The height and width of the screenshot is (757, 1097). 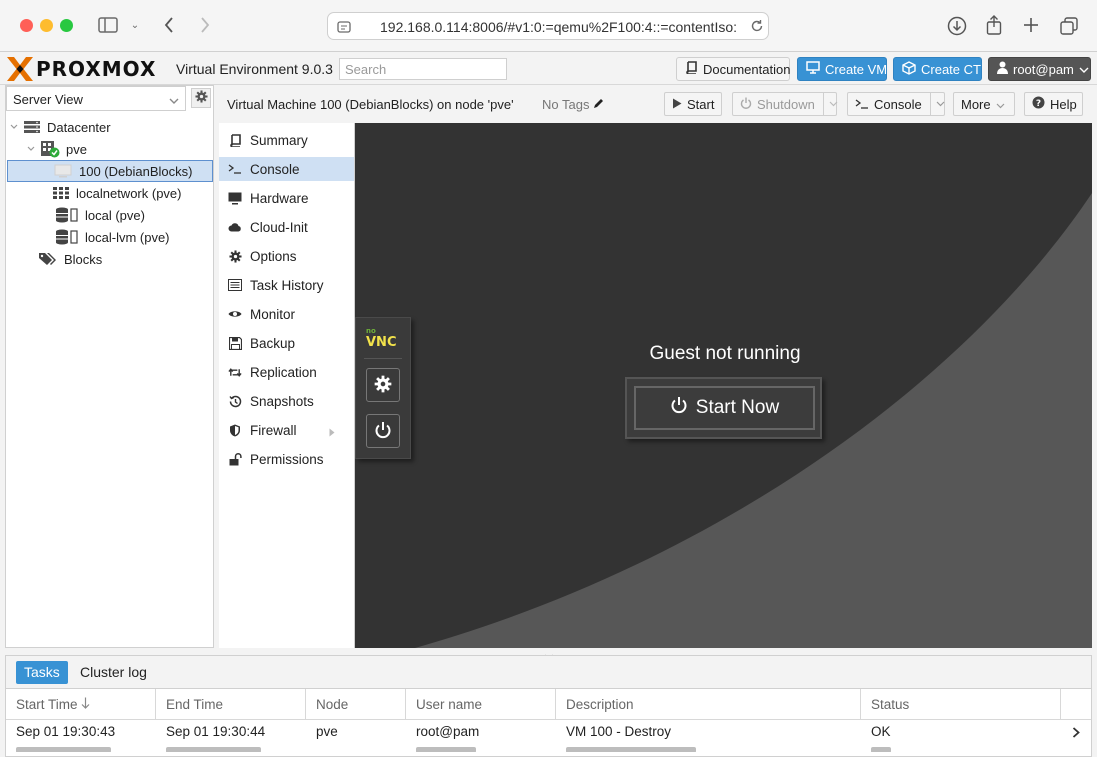 What do you see at coordinates (286, 198) in the screenshot?
I see `nav-hardware: Hardware` at bounding box center [286, 198].